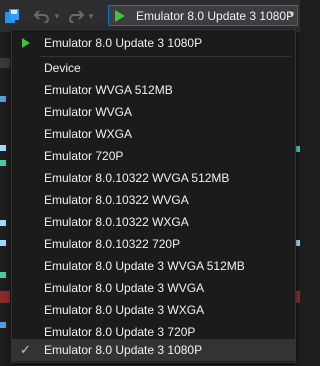 Image resolution: width=320 pixels, height=366 pixels. I want to click on menu-item-emulator-update3-wvga: Emulator 8.0 Update 3 WVGA, so click(153, 288).